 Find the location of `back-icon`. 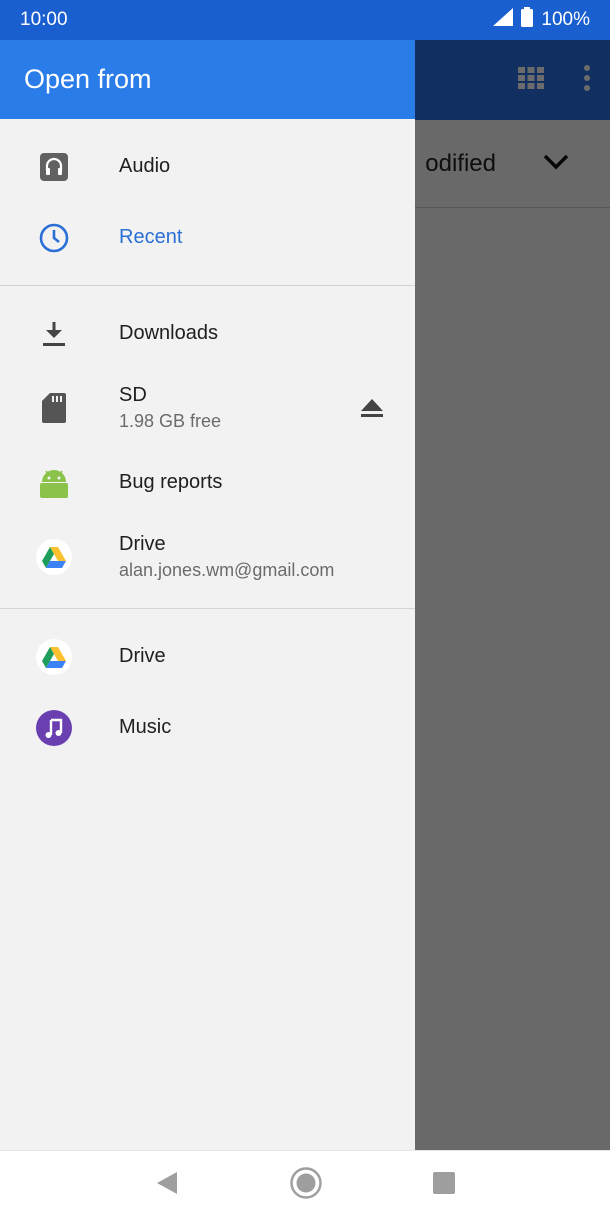

back-icon is located at coordinates (167, 1185).